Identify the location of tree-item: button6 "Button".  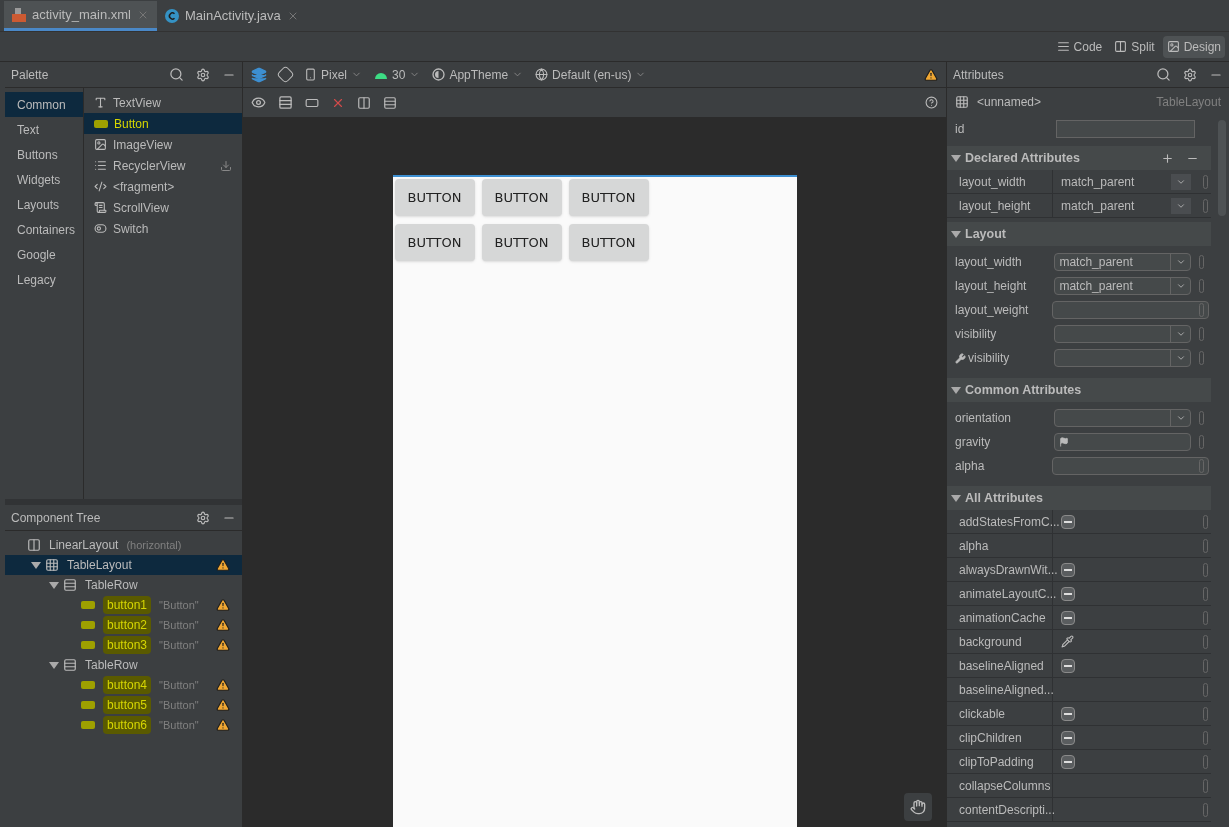
(123, 725).